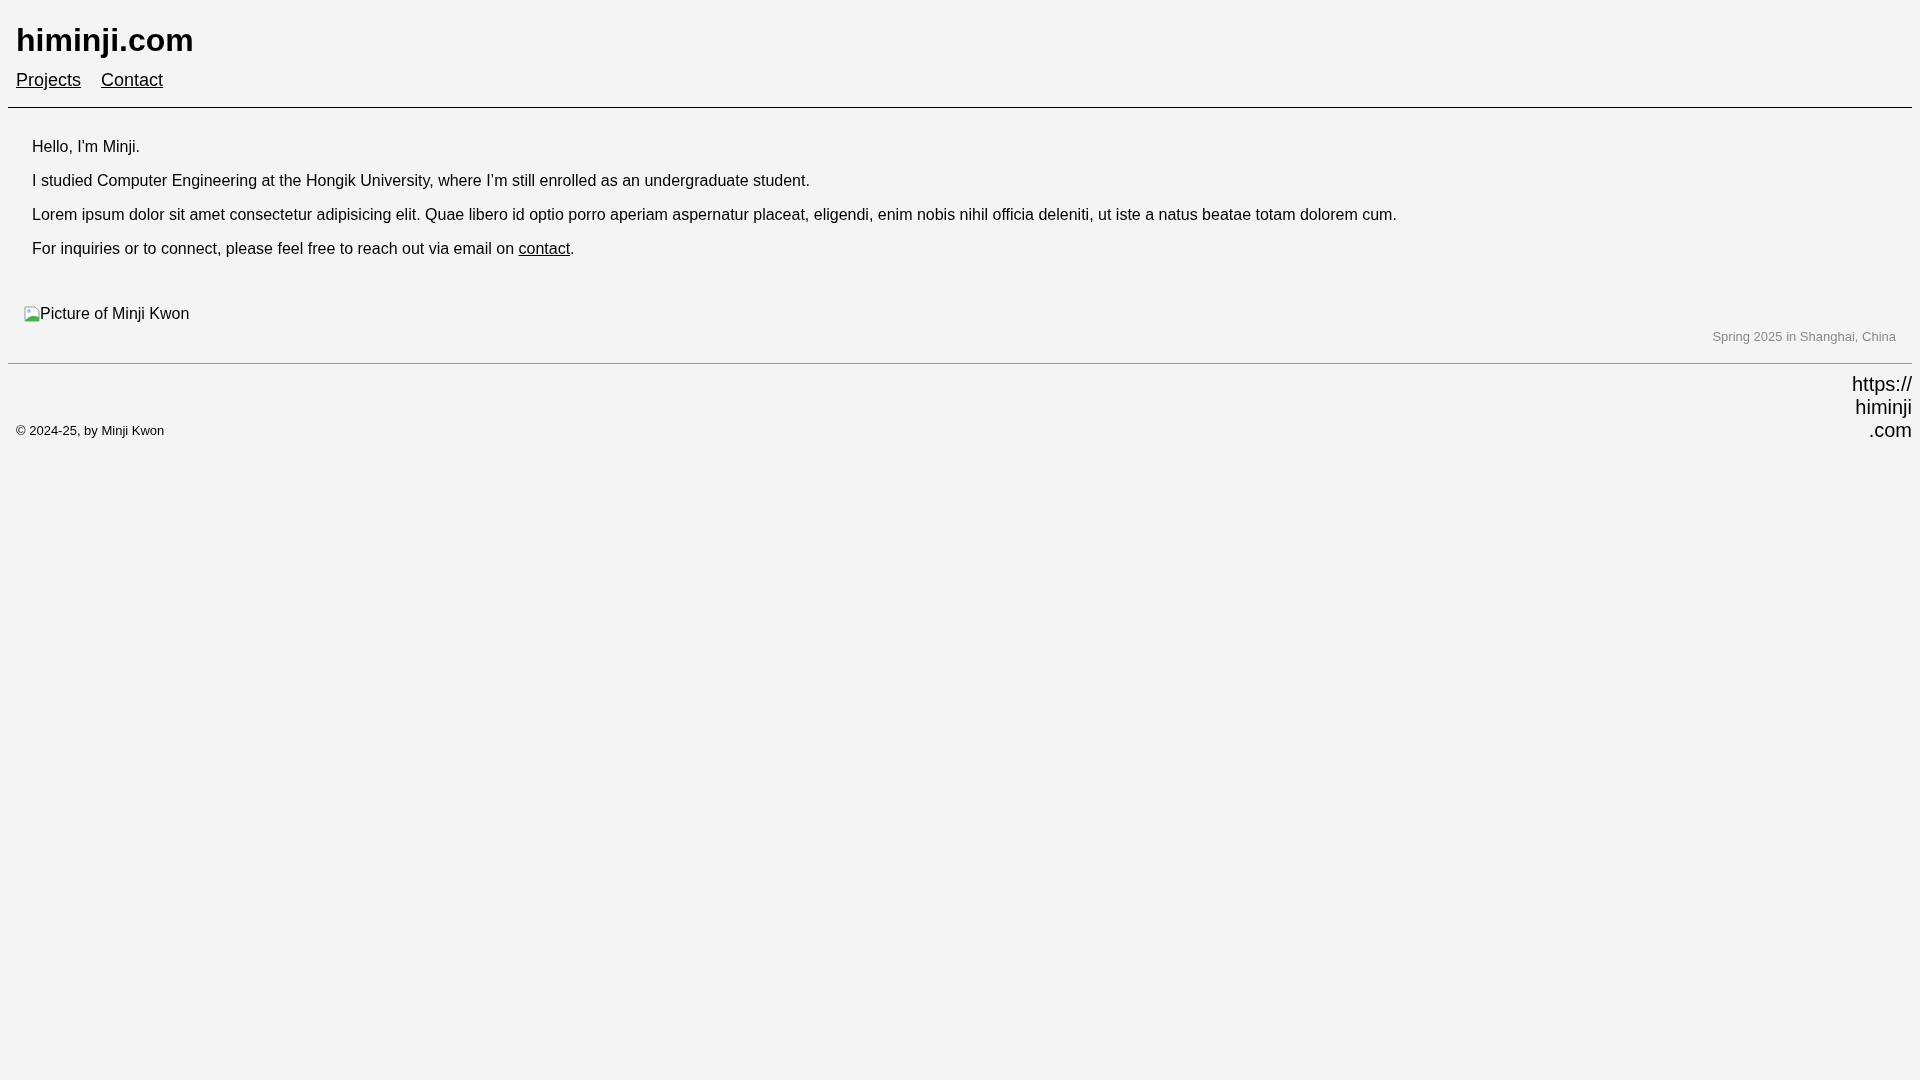  I want to click on photo-caption: Spring 2025 in Shanghai, China, so click(1804, 337).